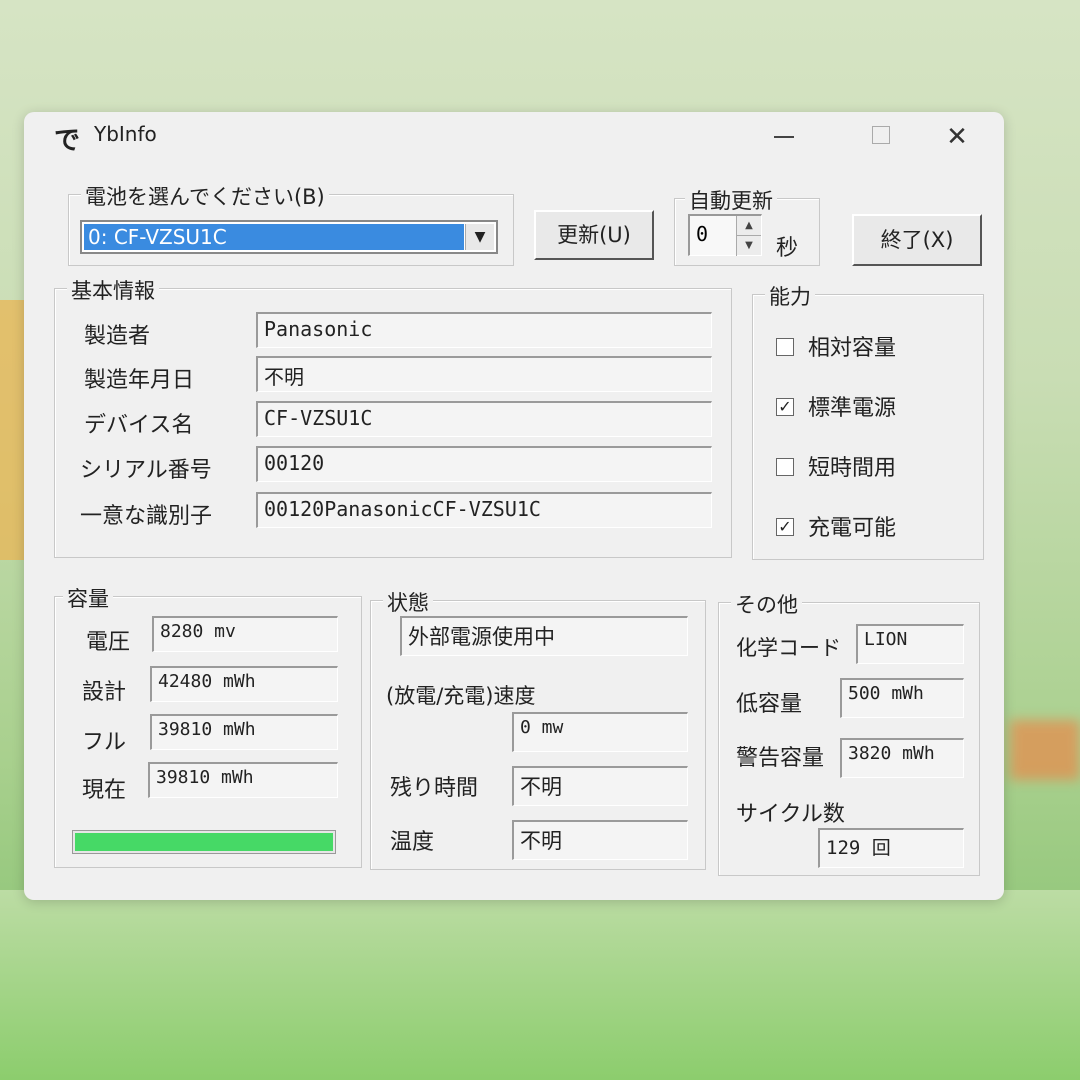 Image resolution: width=1080 pixels, height=1080 pixels. Describe the element at coordinates (917, 240) in the screenshot. I see `exit-button: 終了(X)` at that location.